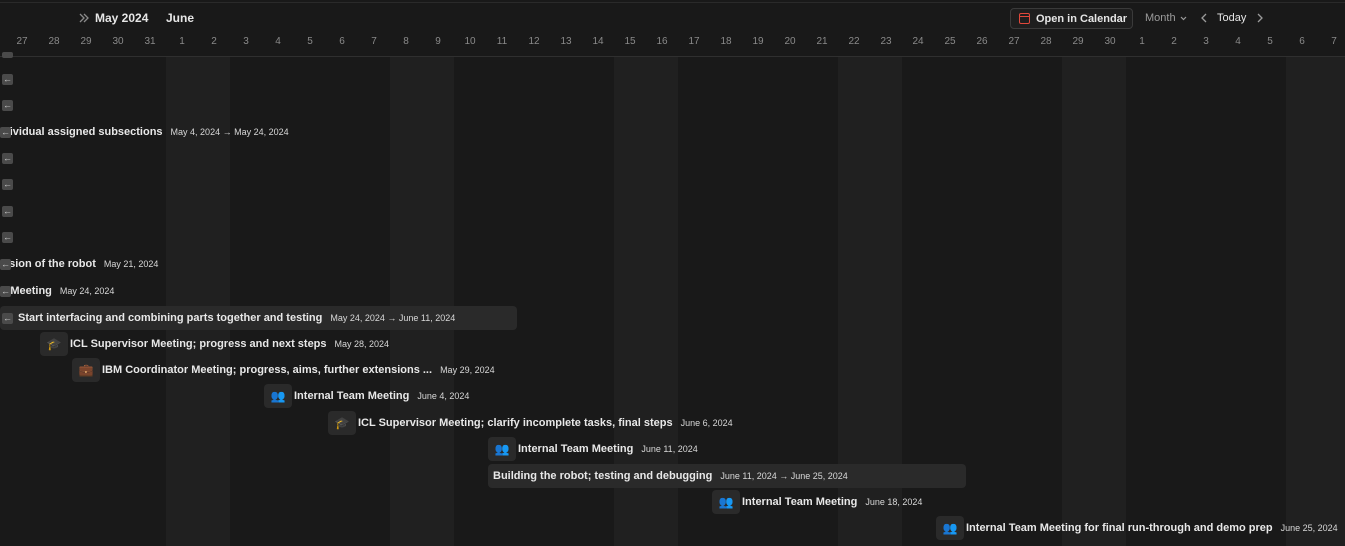  I want to click on event-title: dividual assigned subsections, so click(83, 132).